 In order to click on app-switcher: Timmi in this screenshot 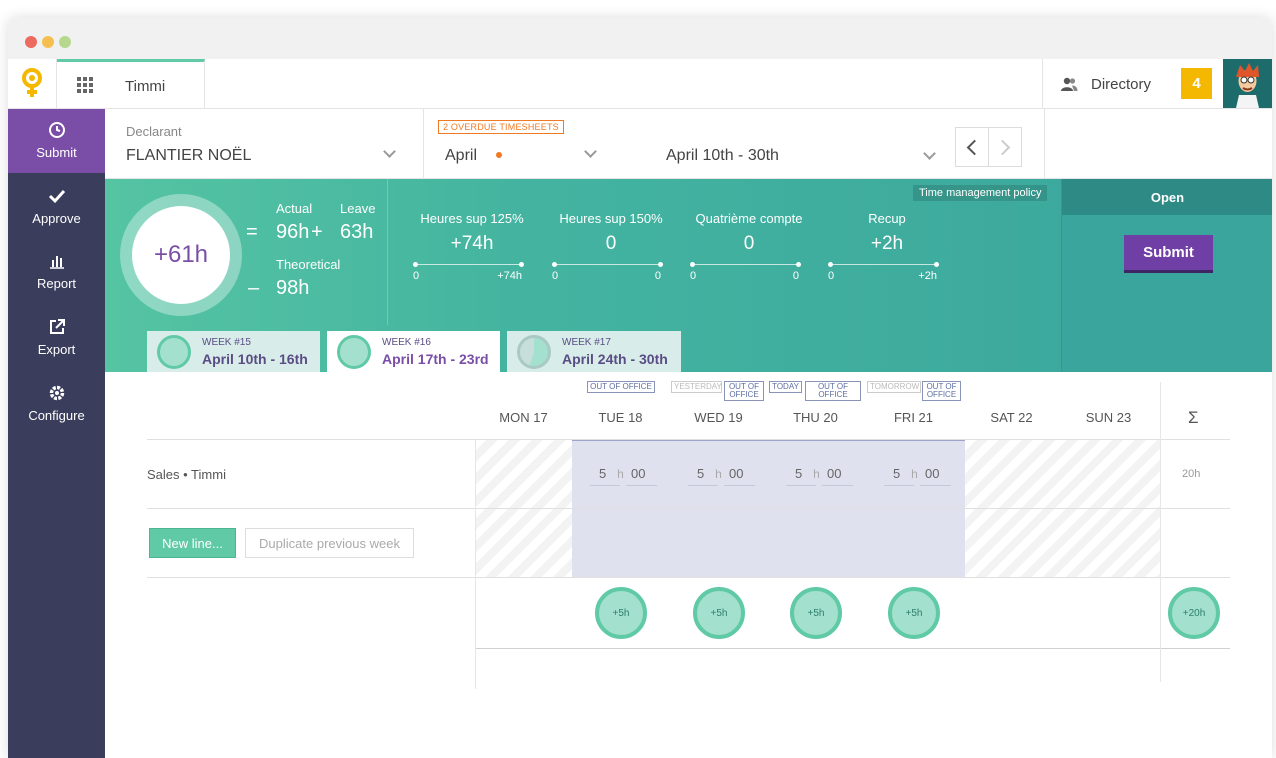, I will do `click(131, 83)`.